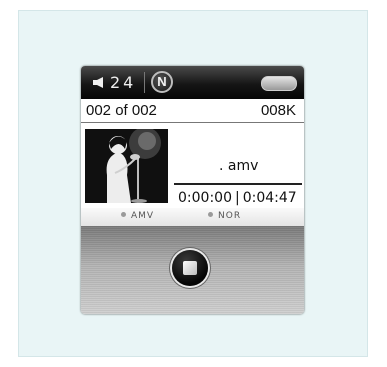 This screenshot has width=387, height=367. What do you see at coordinates (121, 110) in the screenshot?
I see `track-index: 002 of 002` at bounding box center [121, 110].